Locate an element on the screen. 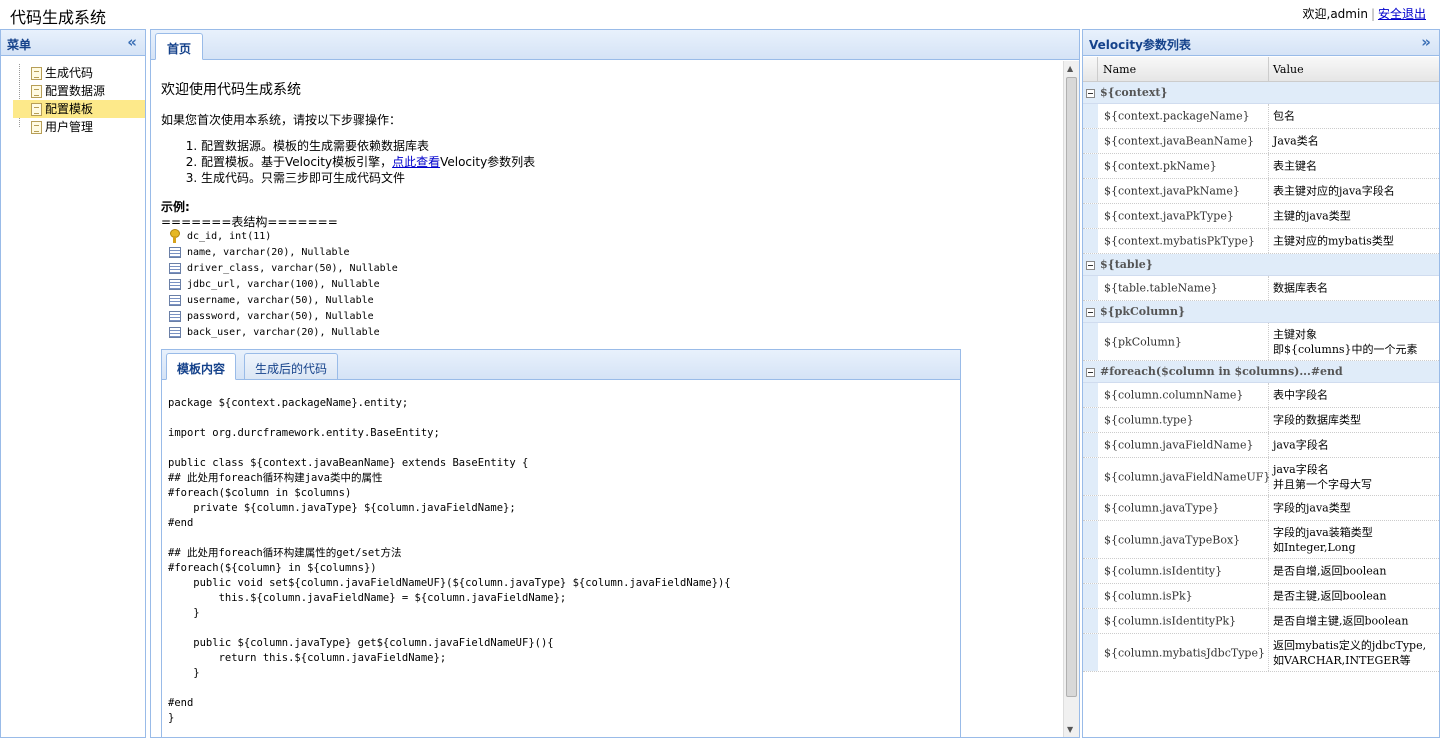 The height and width of the screenshot is (738, 1440). param-name: ${context.pkName} is located at coordinates (1160, 166).